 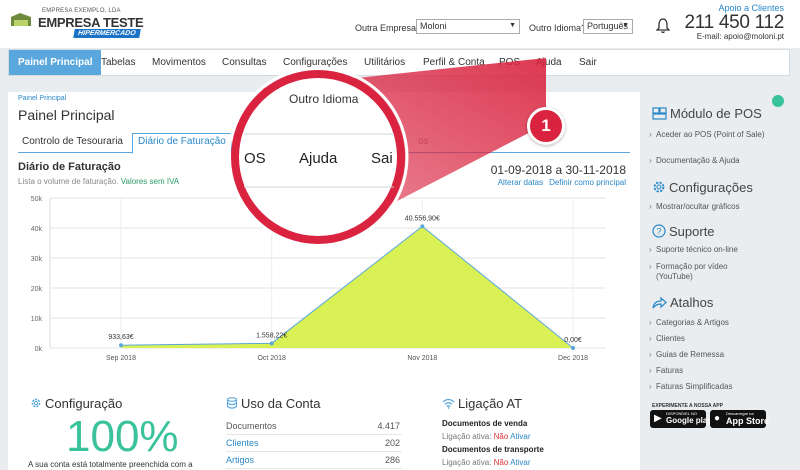 I want to click on company-select-value: Moloni, so click(x=433, y=26).